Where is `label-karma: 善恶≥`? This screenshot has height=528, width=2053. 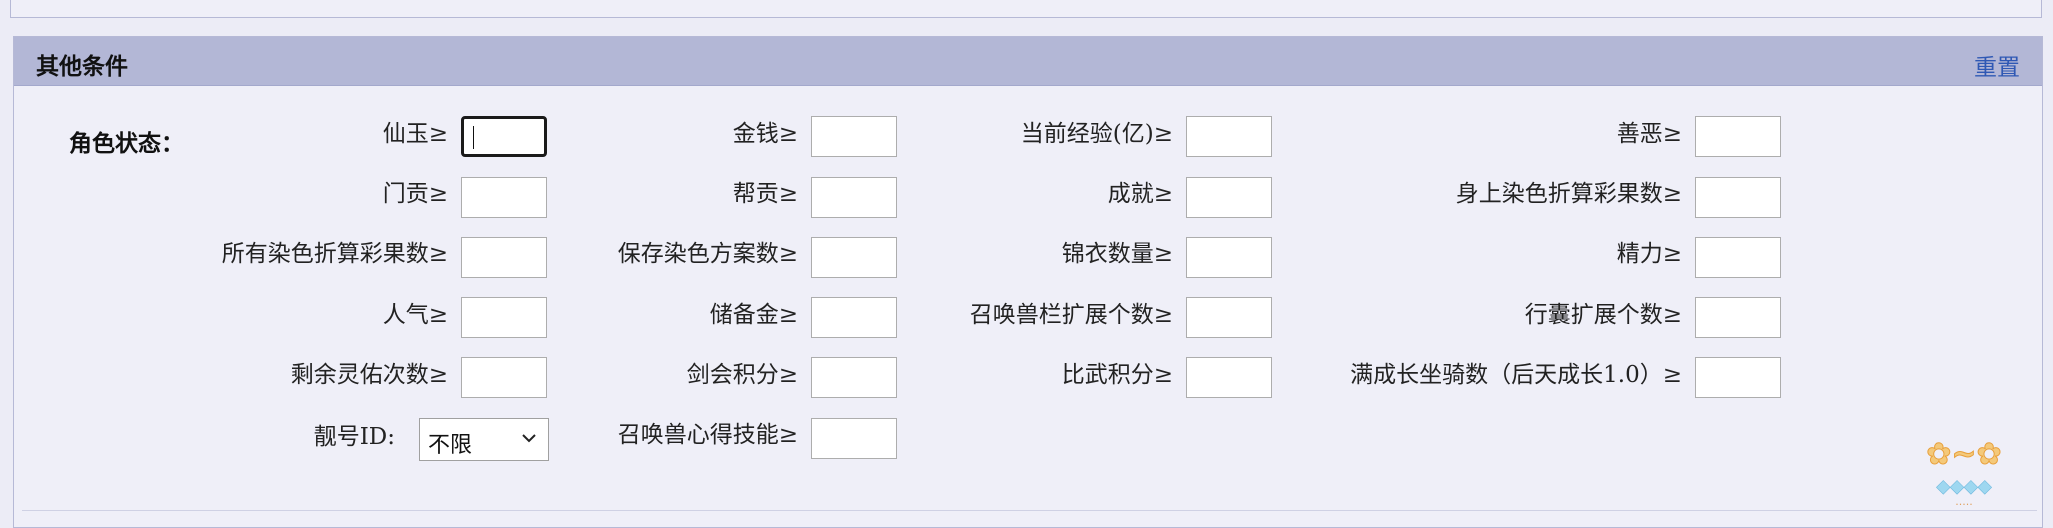
label-karma: 善恶≥ is located at coordinates (1649, 134).